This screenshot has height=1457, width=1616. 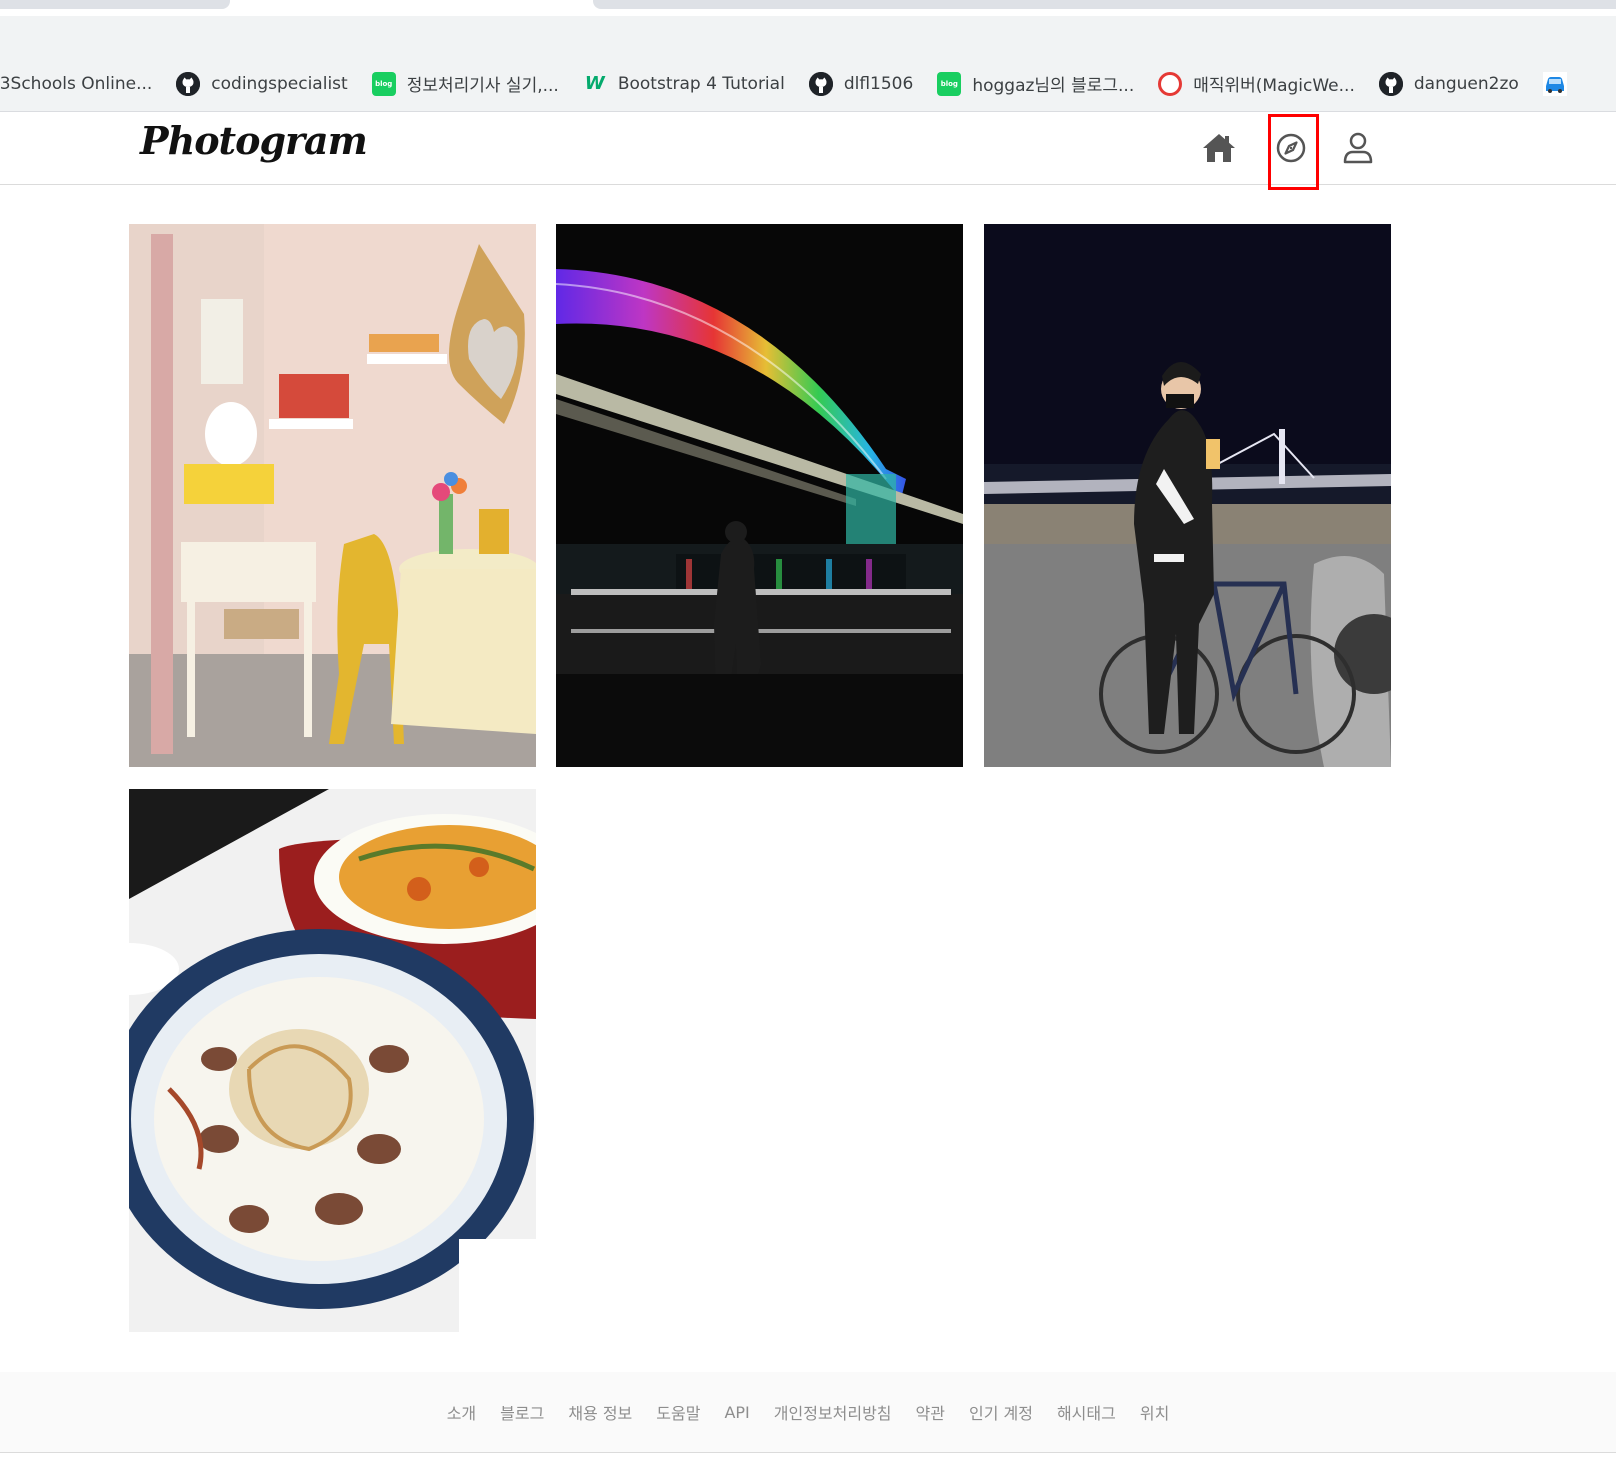 I want to click on bookmark-dlfl1506: dlfl1506, so click(x=861, y=83).